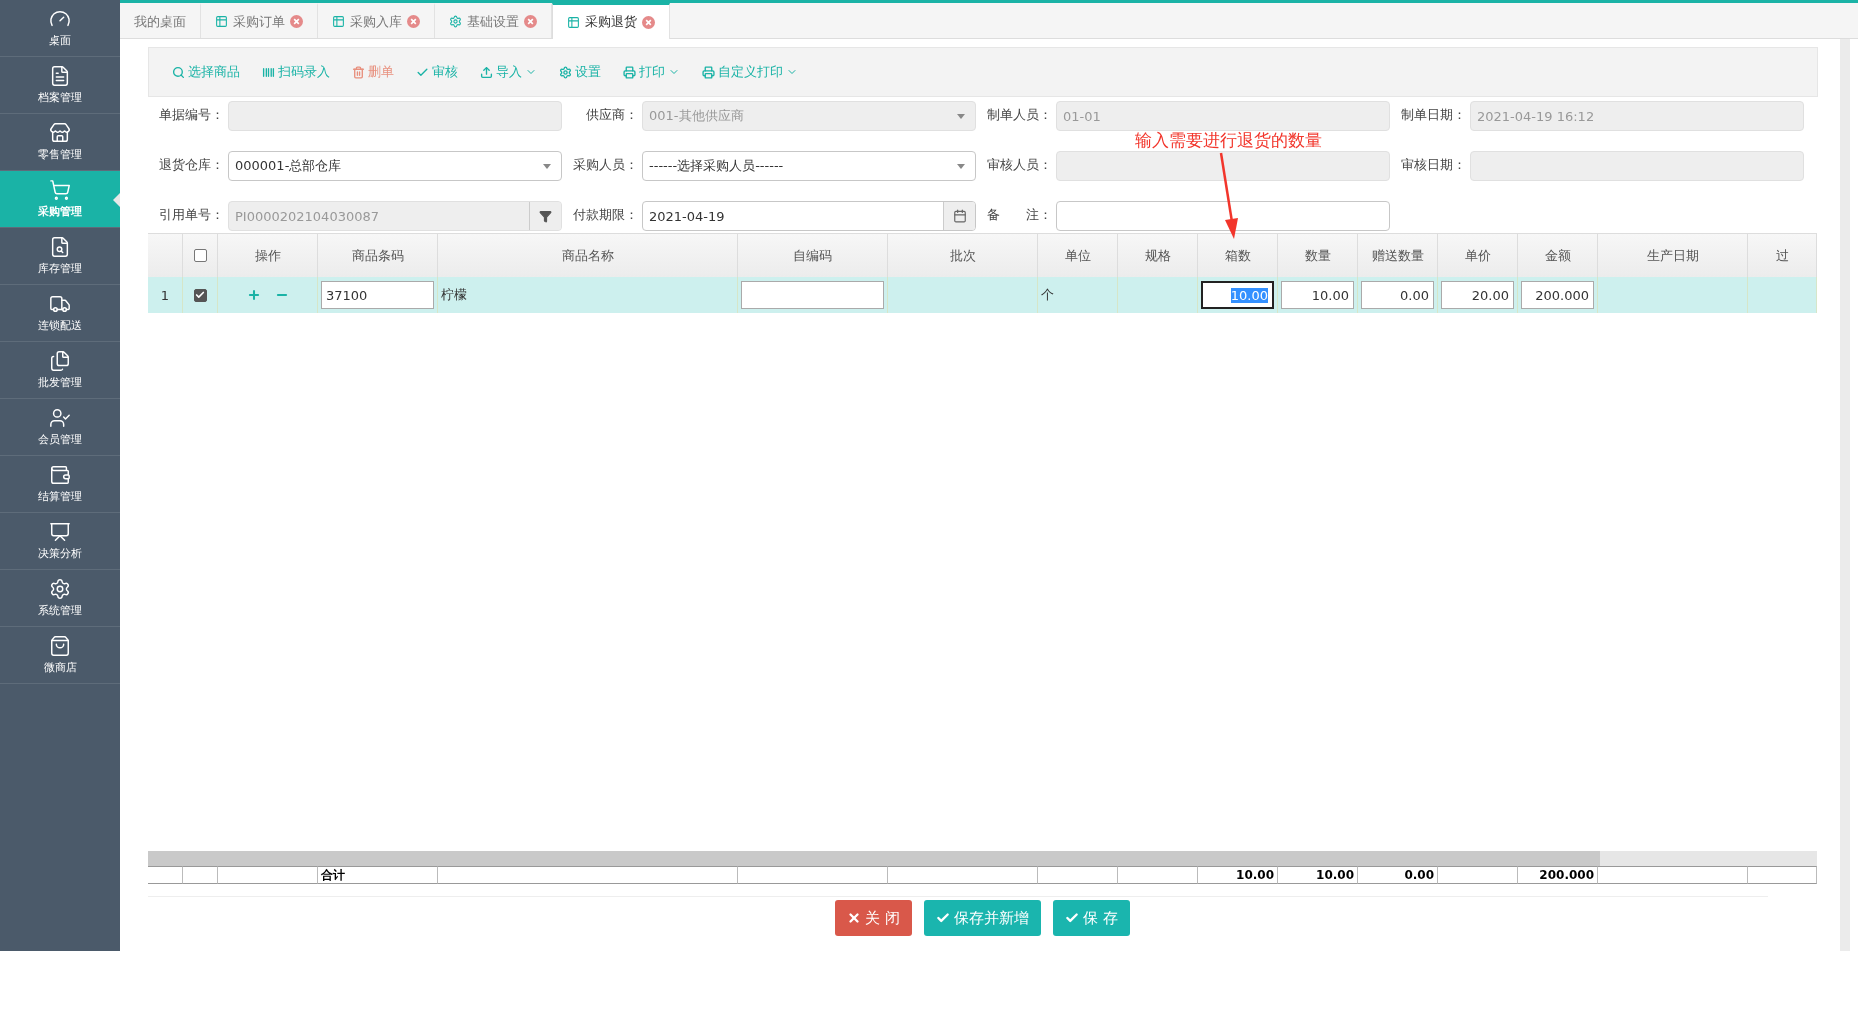 The width and height of the screenshot is (1858, 1009). I want to click on field-label: 退货仓库：, so click(191, 165).